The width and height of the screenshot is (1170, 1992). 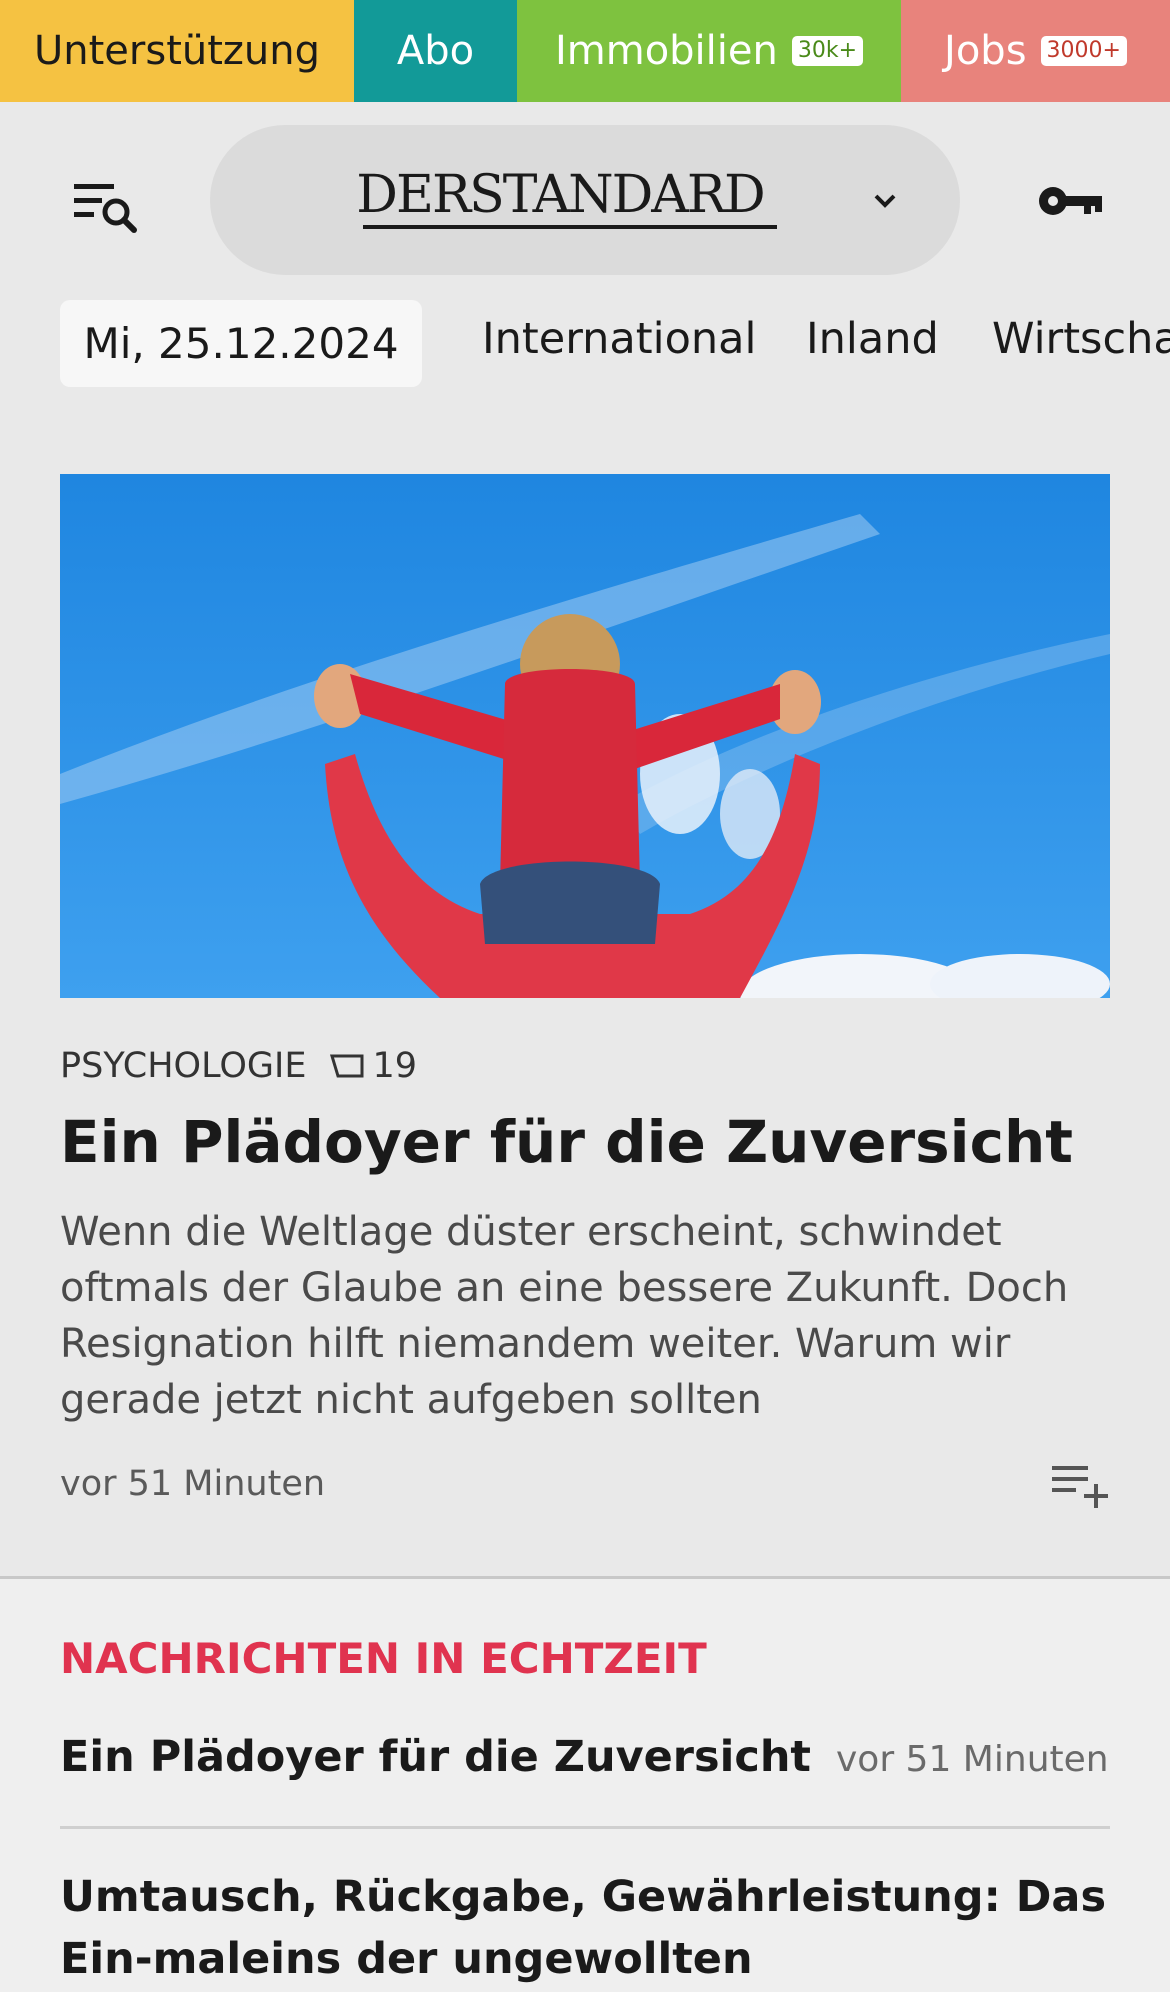 I want to click on menu-search-button, so click(x=102, y=203).